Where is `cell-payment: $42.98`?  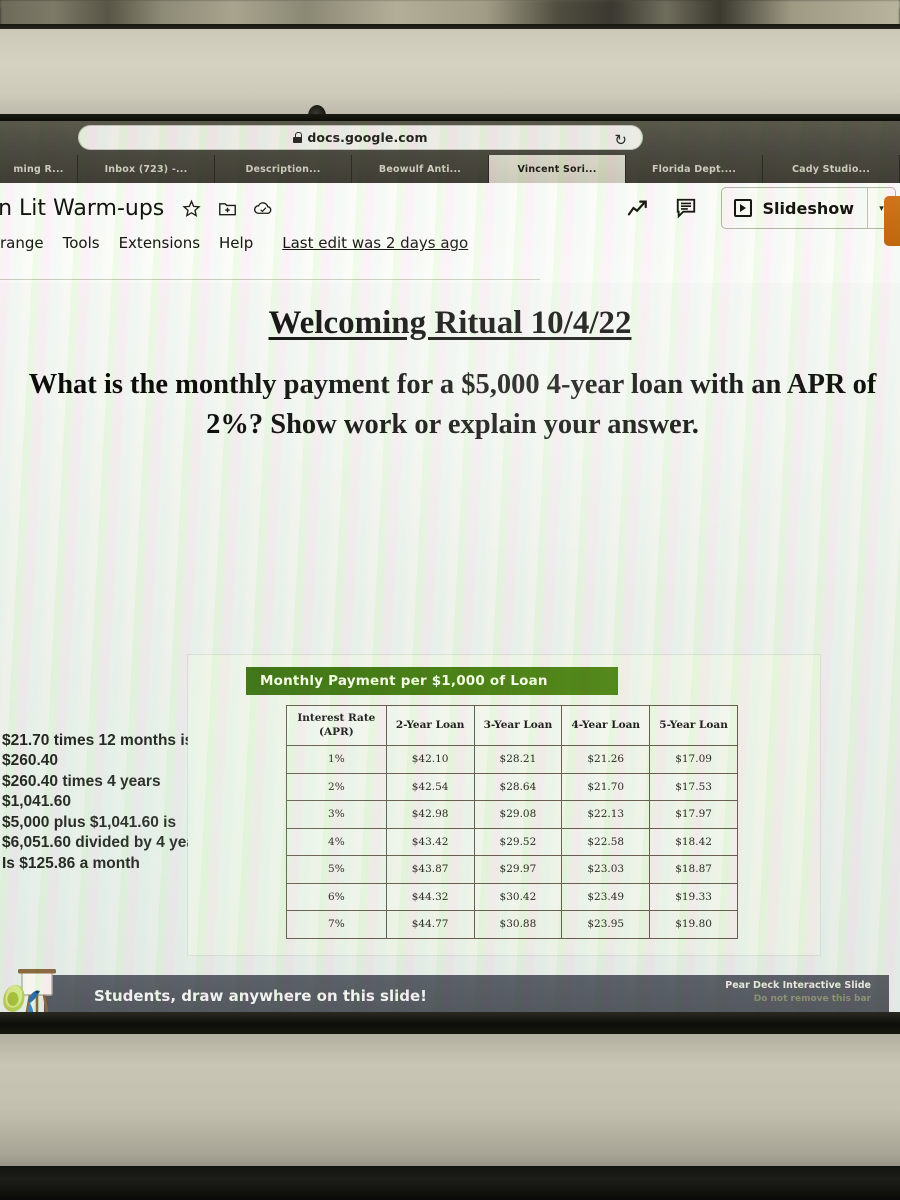 cell-payment: $42.98 is located at coordinates (430, 814).